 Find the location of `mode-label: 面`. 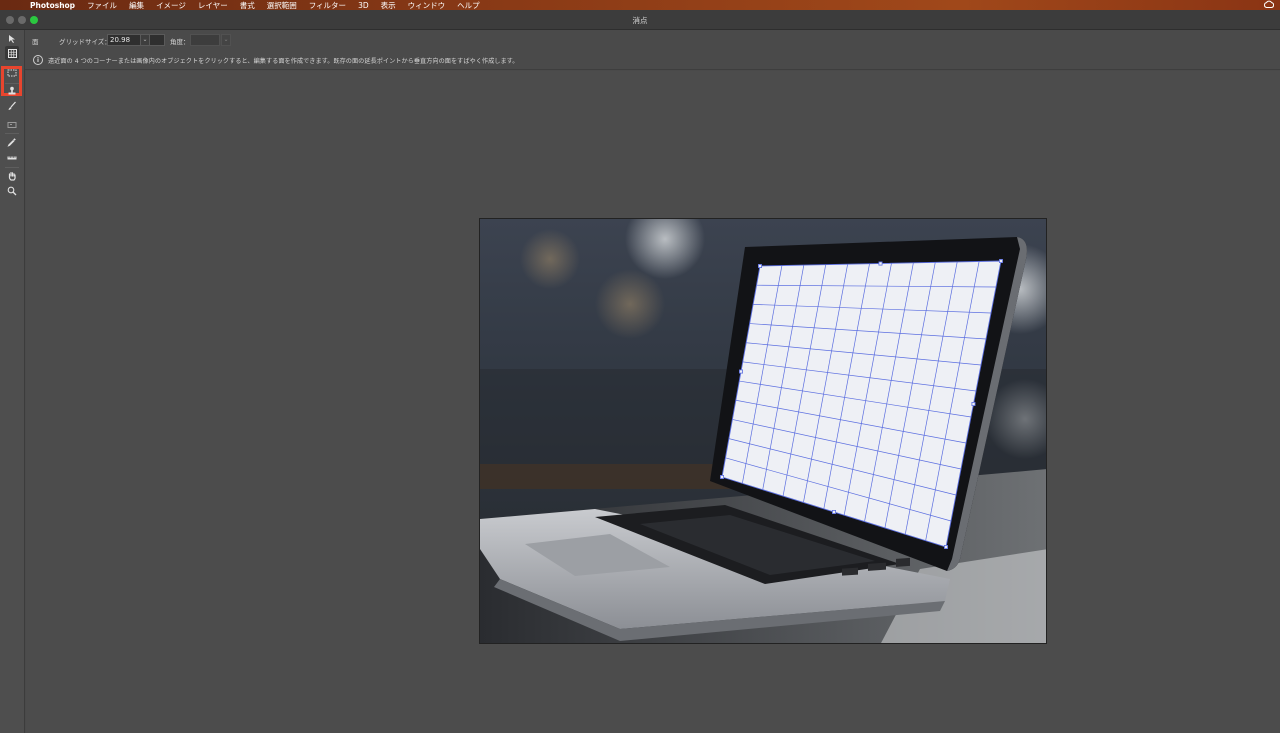

mode-label: 面 is located at coordinates (35, 42).